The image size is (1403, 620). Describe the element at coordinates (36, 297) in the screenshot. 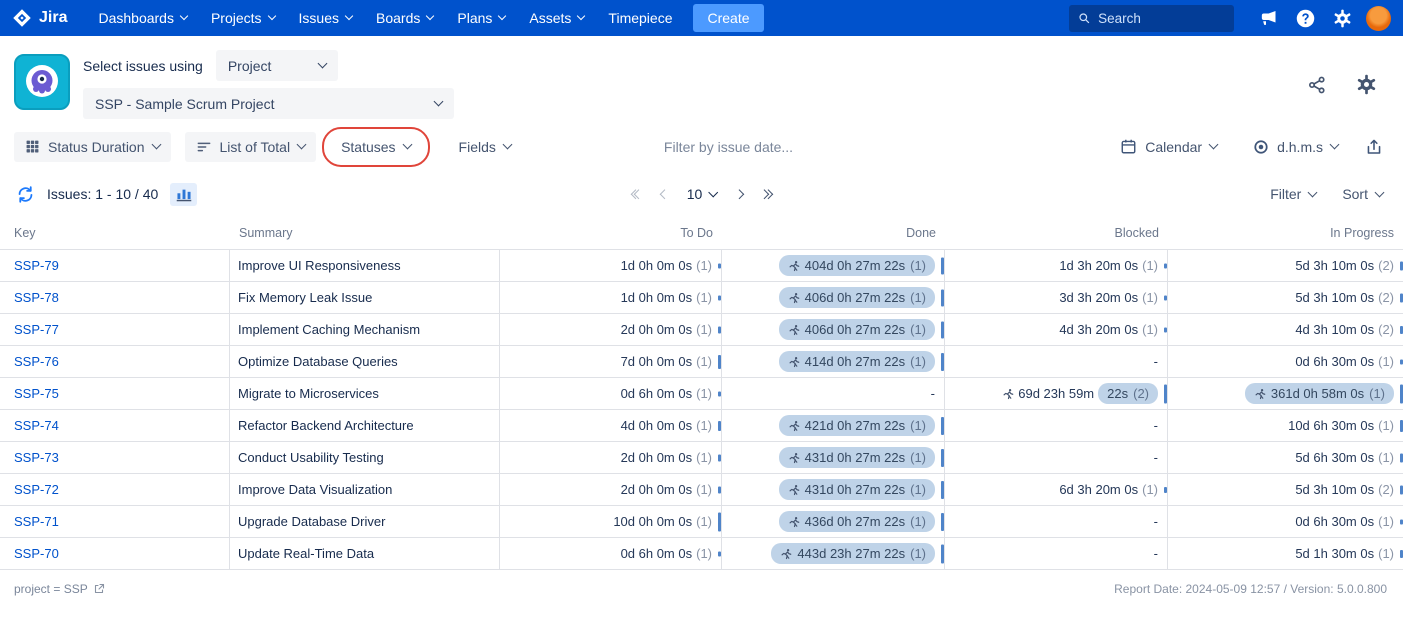

I see `issue-key-link: SSP-78` at that location.